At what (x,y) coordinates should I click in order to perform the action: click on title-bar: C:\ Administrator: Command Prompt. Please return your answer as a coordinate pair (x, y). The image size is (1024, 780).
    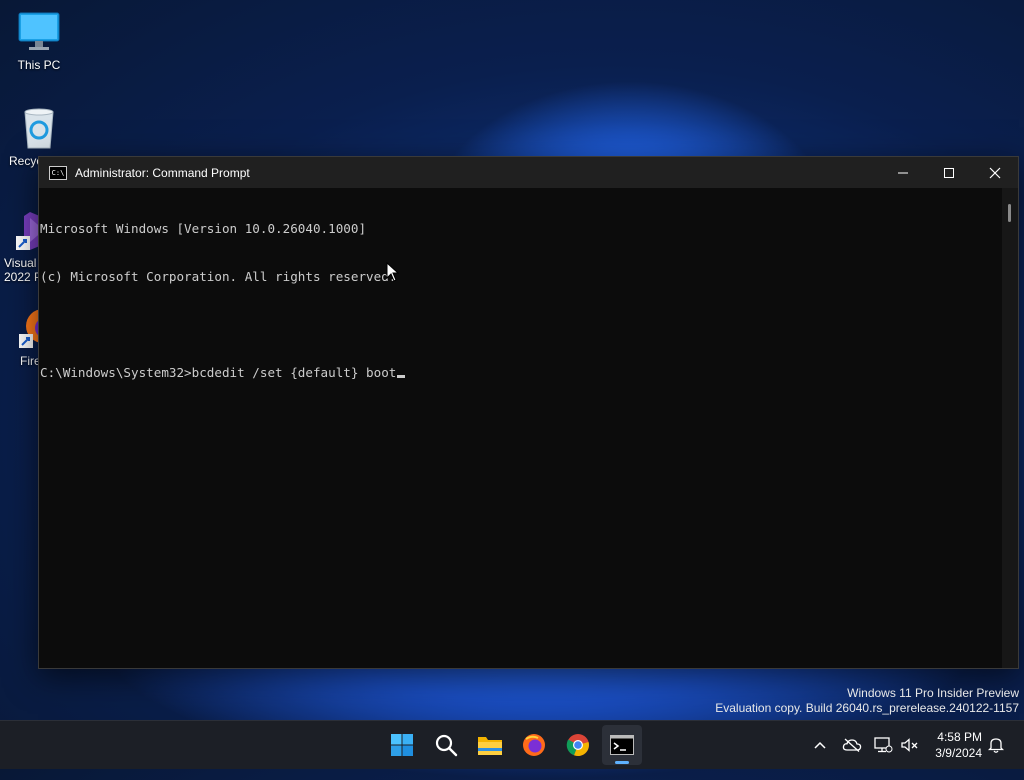
    Looking at the image, I should click on (528, 172).